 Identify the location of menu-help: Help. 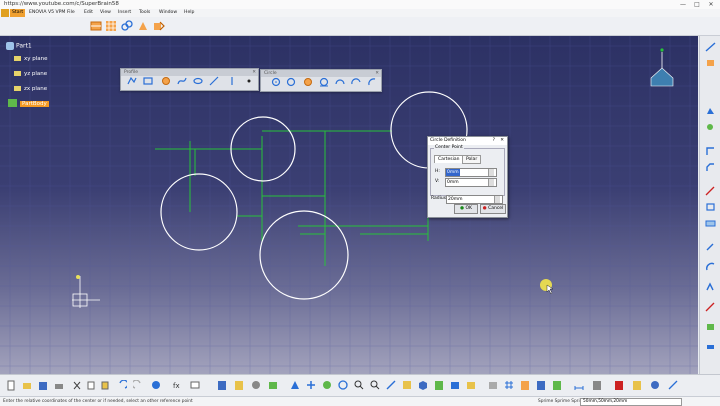
(189, 13).